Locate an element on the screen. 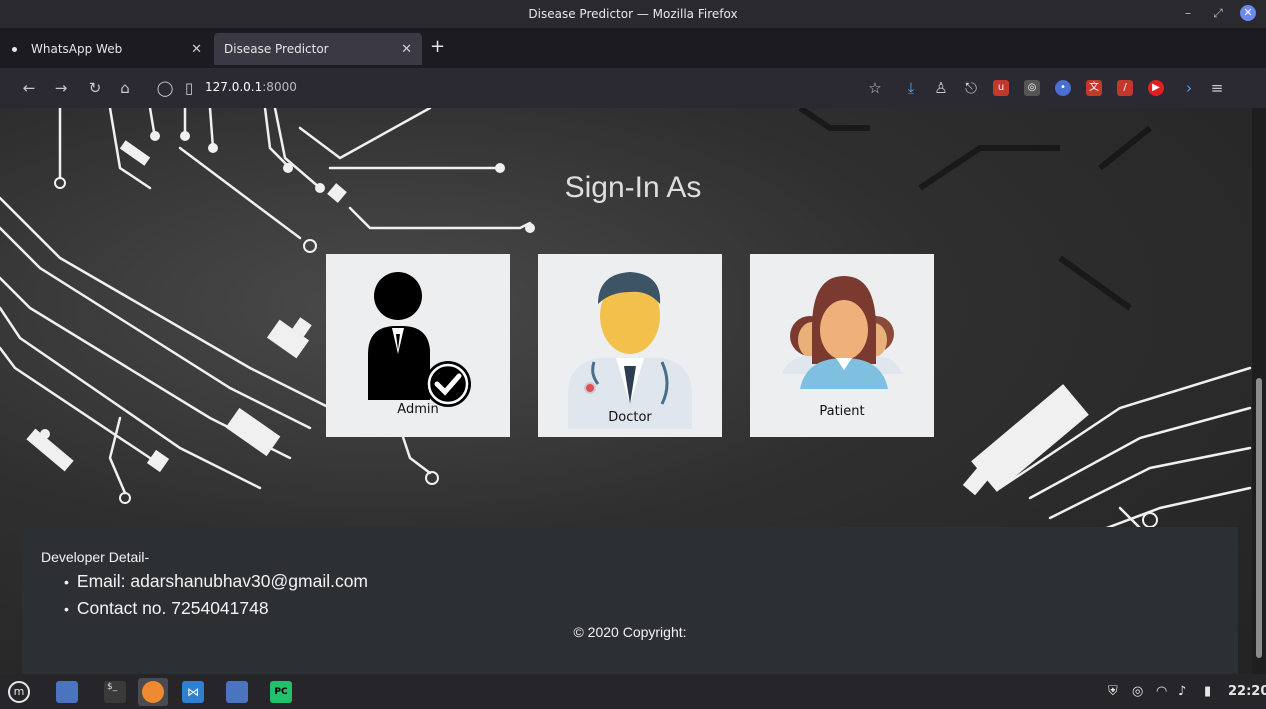 The image size is (1266, 709). vscode-icon: ⋈ is located at coordinates (193, 692).